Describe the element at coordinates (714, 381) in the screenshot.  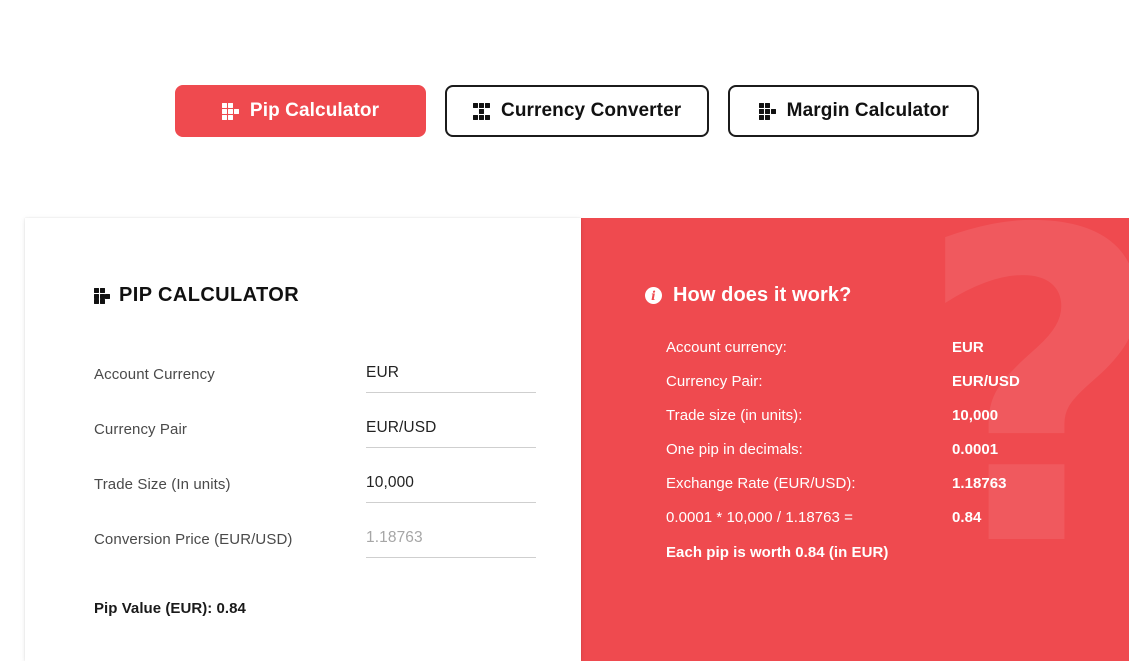
I see `explainer-currency-pair-label: Currency Pair:` at that location.